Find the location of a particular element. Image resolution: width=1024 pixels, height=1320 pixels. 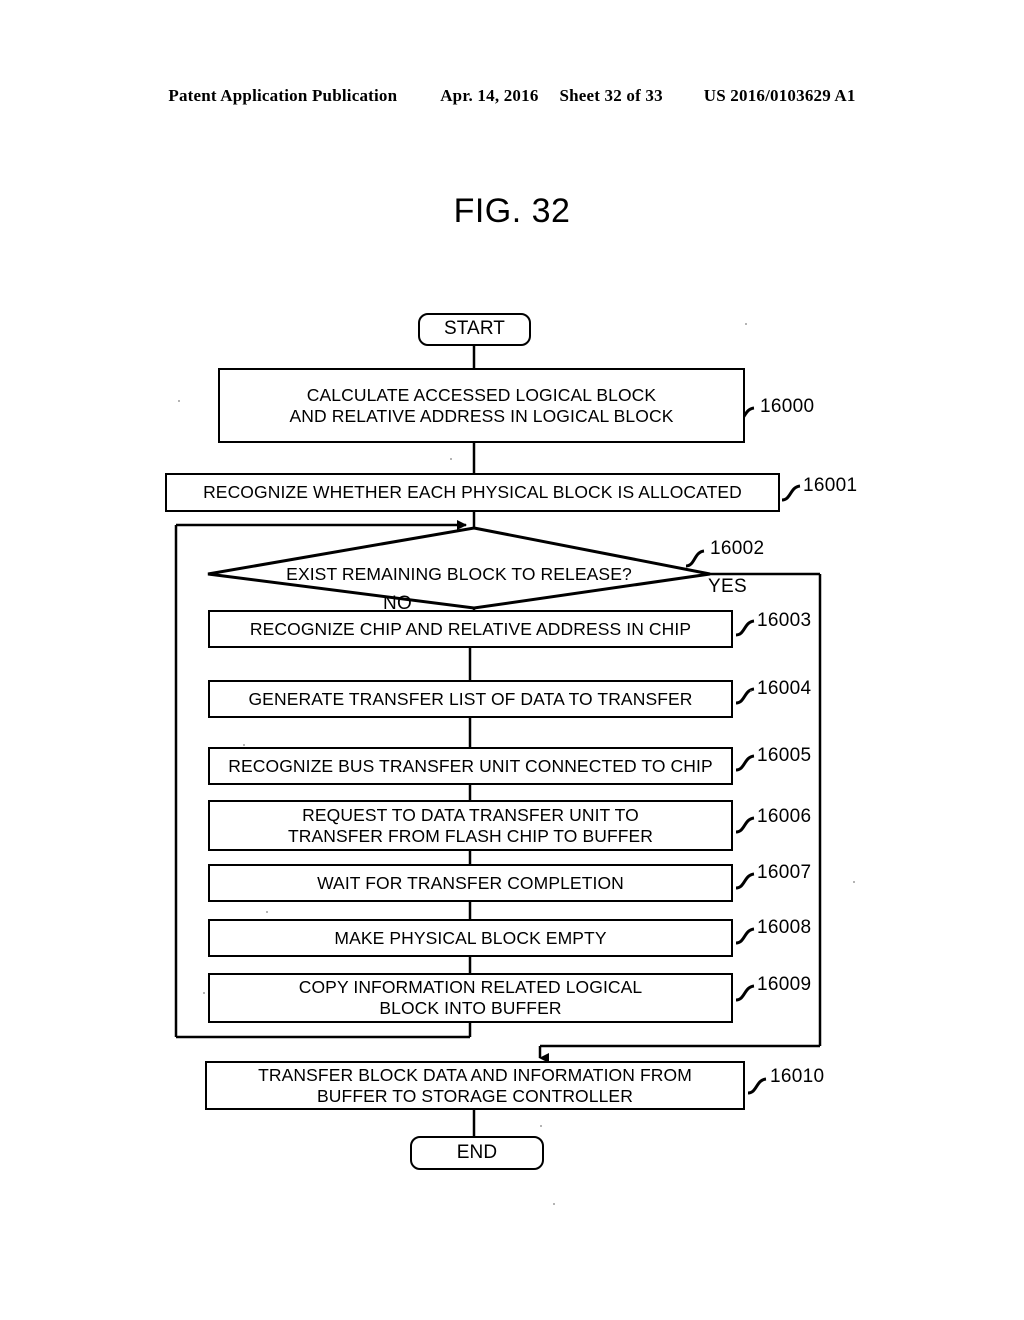

node-16008-label: MAKE PHYSICAL BLOCK EMPTY is located at coordinates (470, 937).